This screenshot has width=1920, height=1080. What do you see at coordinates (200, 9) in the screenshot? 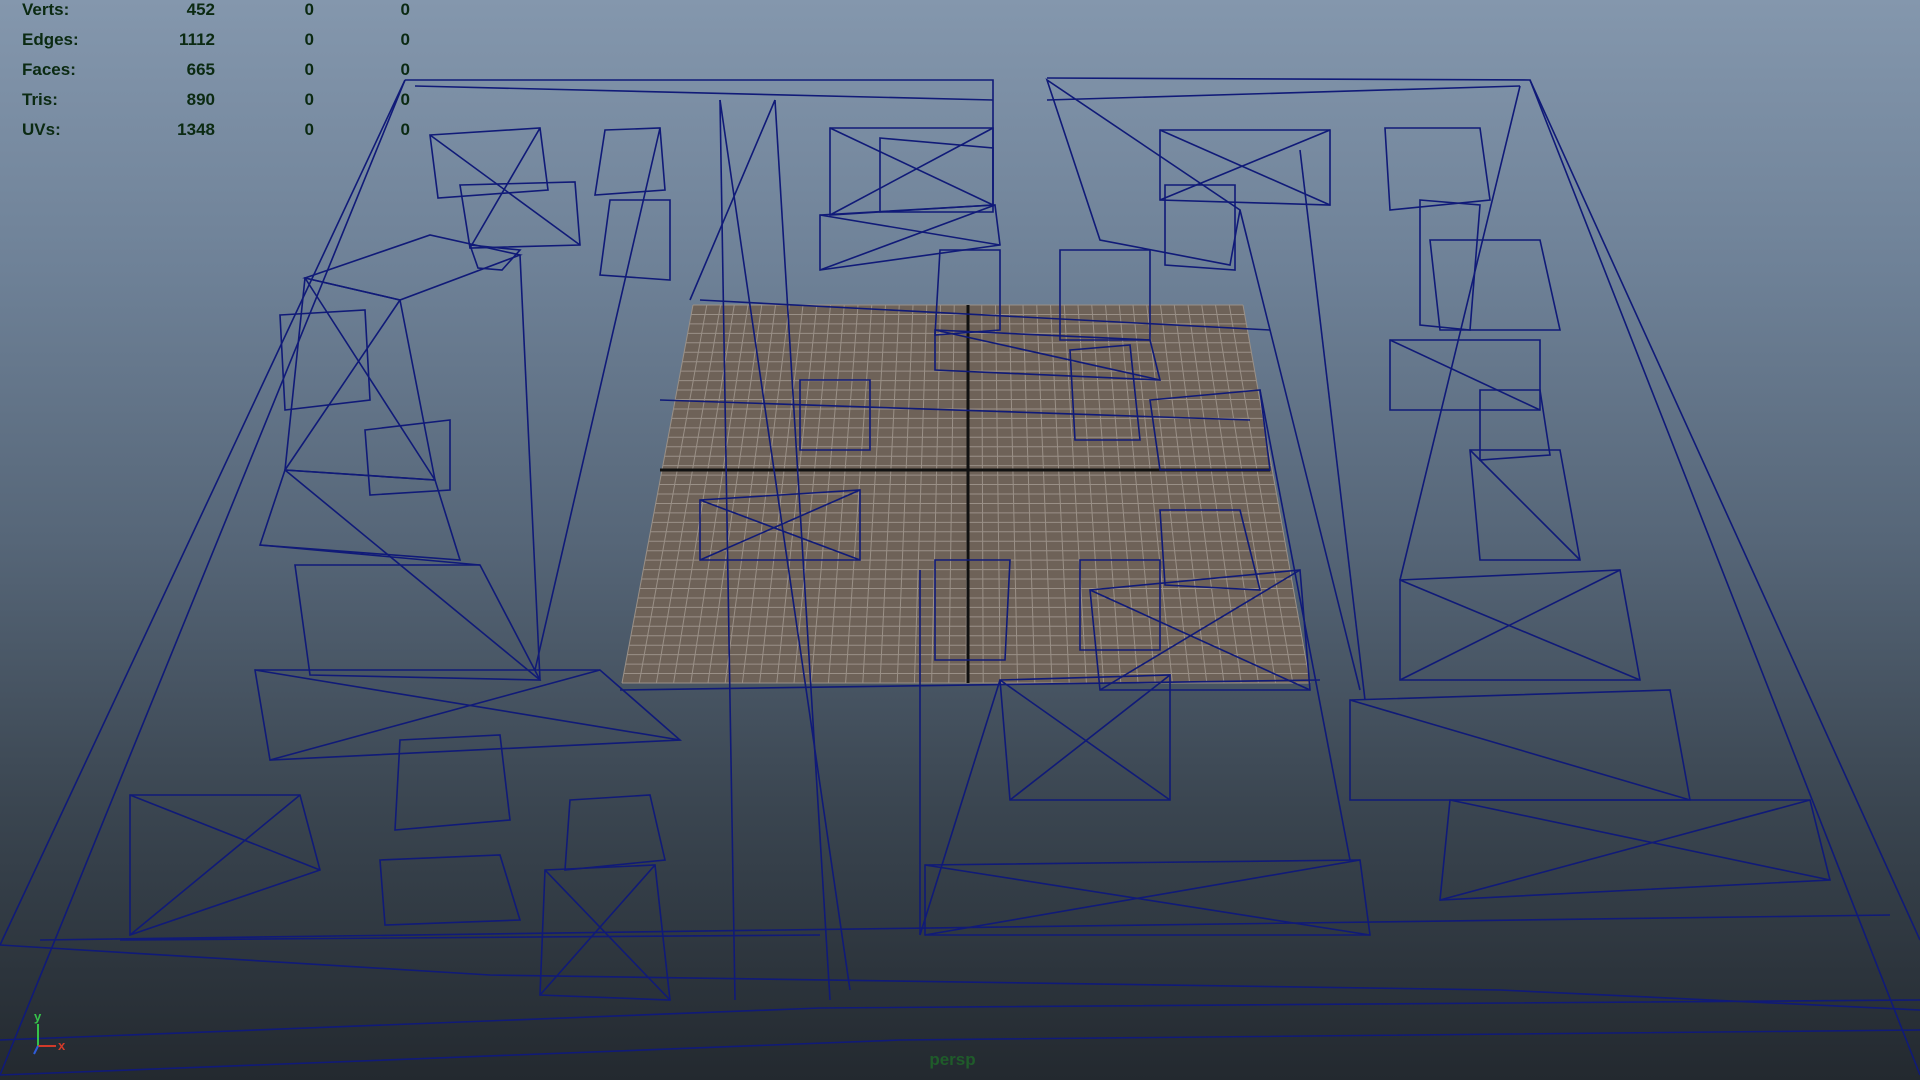
I see `hud-value: 452` at bounding box center [200, 9].